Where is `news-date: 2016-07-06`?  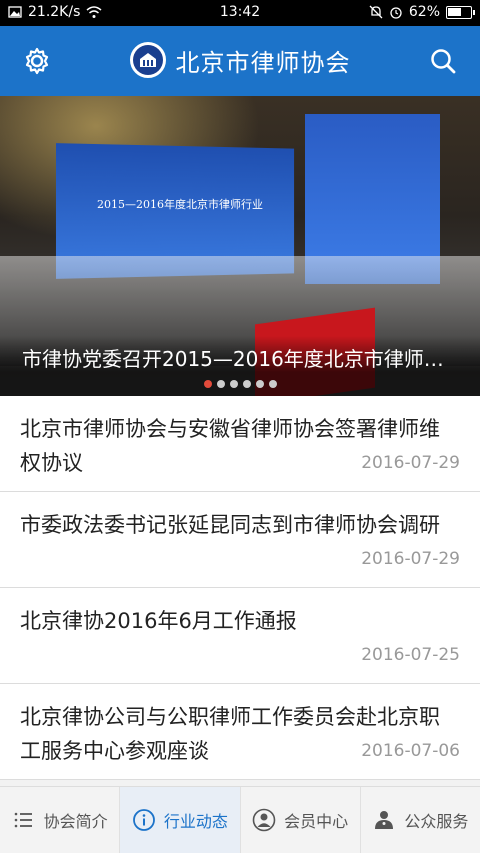
news-date: 2016-07-06 is located at coordinates (410, 751).